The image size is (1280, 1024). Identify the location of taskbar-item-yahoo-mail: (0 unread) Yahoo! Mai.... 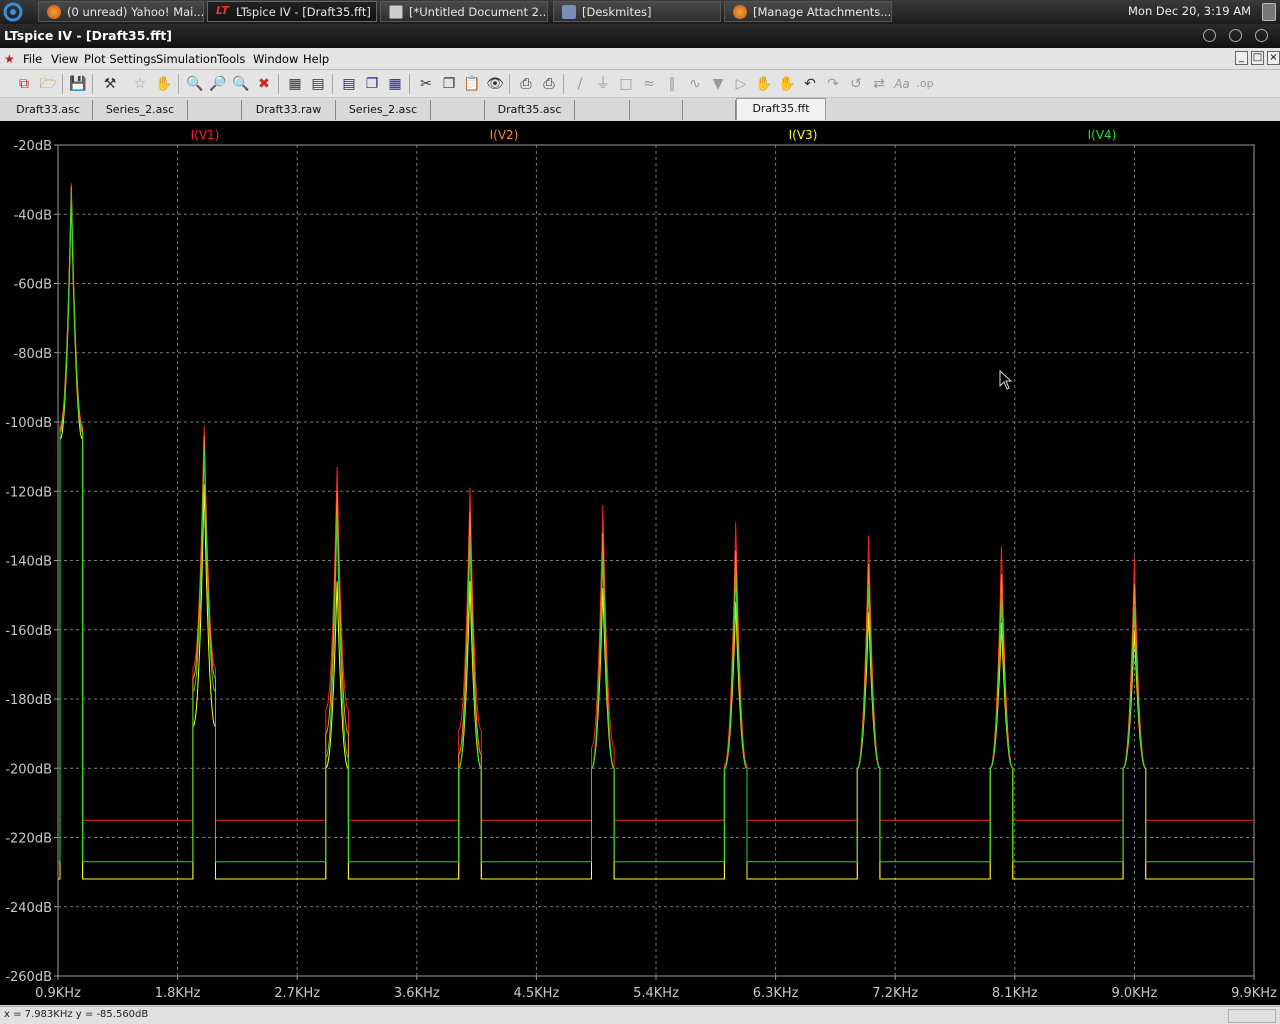
(121, 11).